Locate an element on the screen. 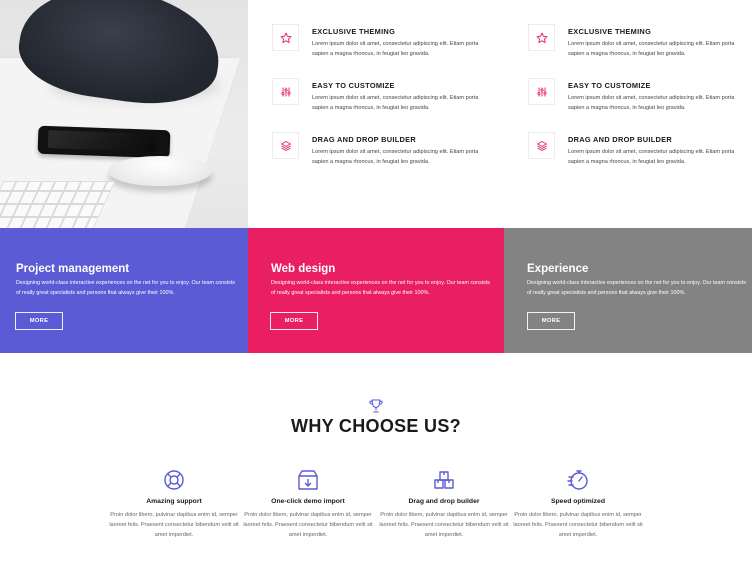  phone-image is located at coordinates (104, 142).